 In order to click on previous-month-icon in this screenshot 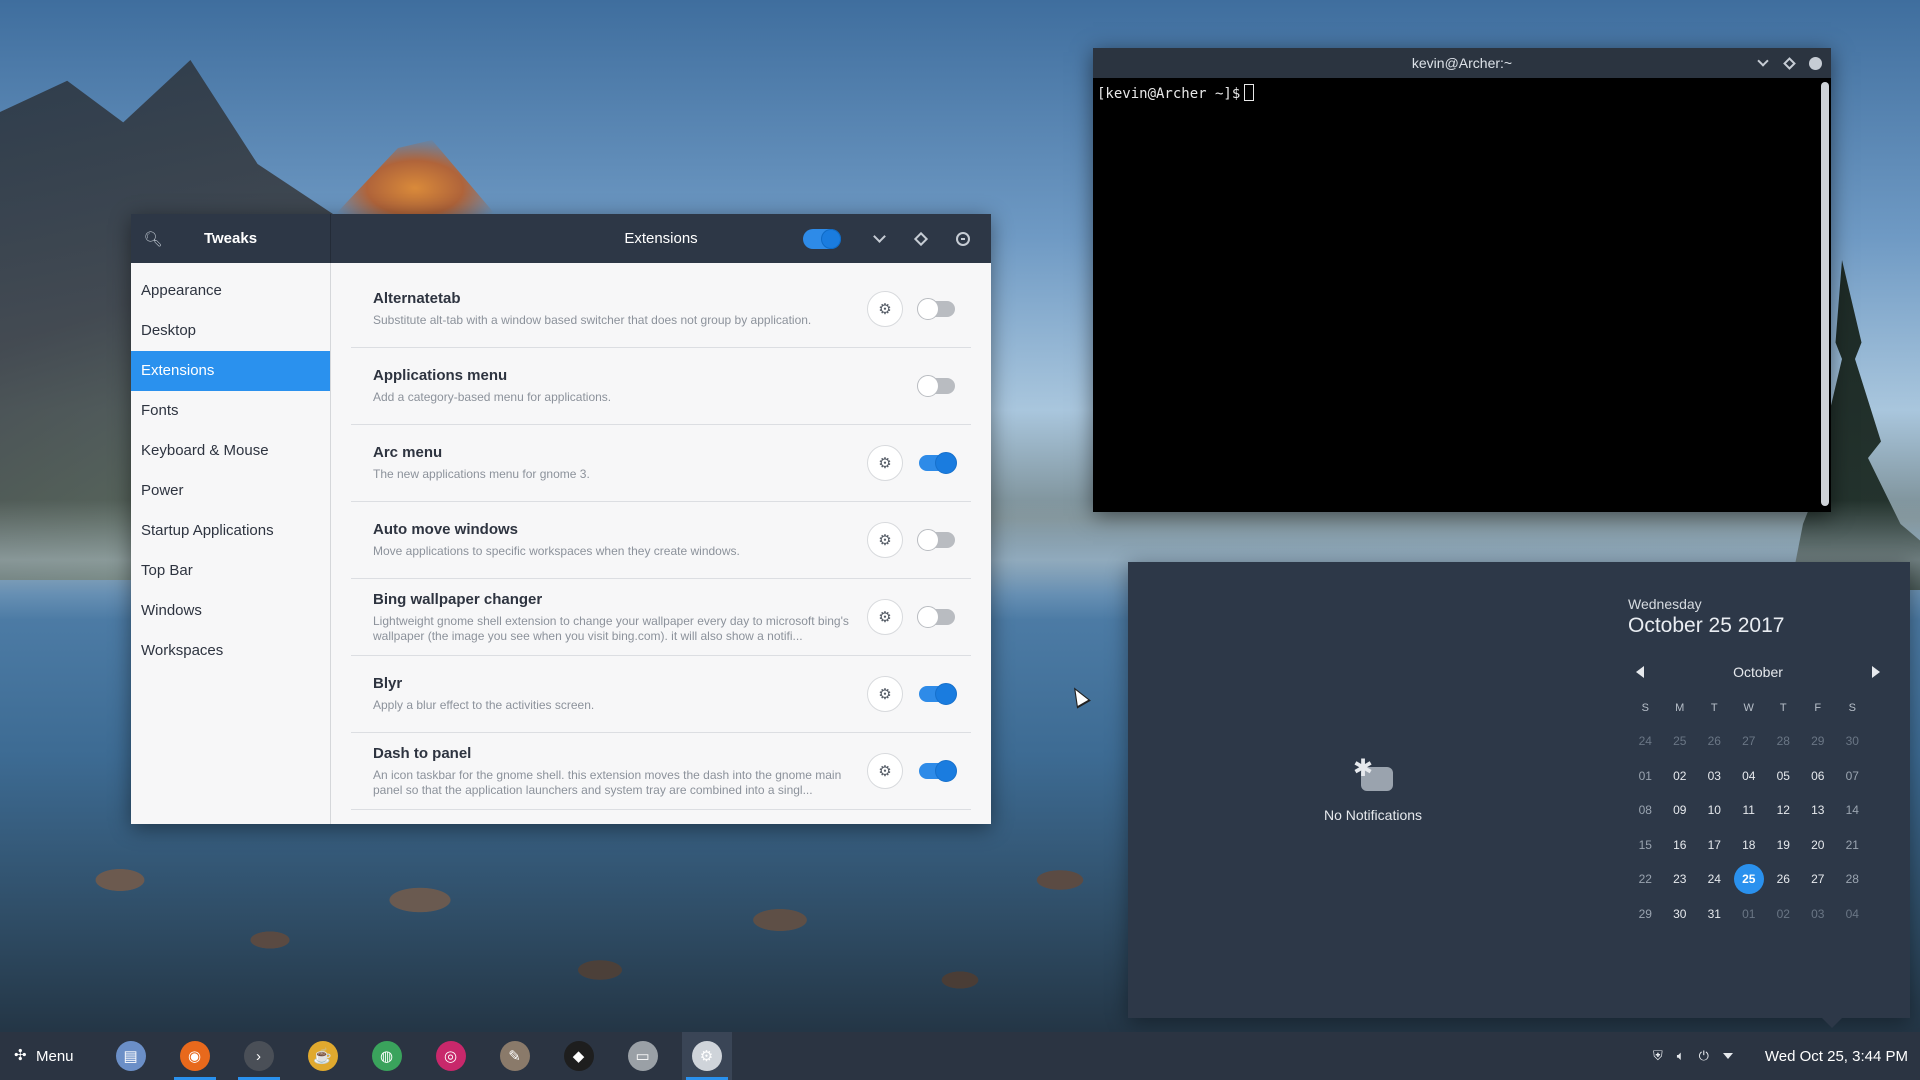, I will do `click(1640, 672)`.